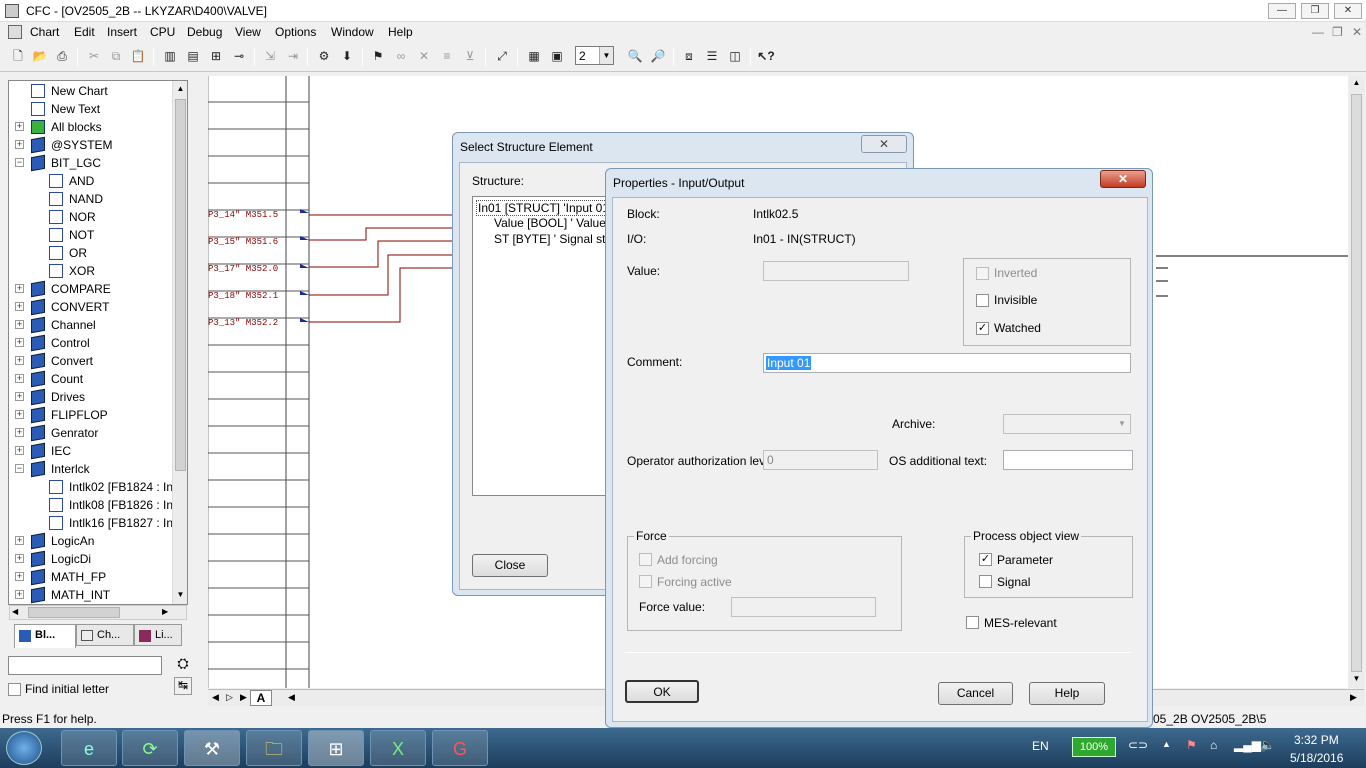  Describe the element at coordinates (1337, 32) in the screenshot. I see `mdi-restore-button: ❐` at that location.